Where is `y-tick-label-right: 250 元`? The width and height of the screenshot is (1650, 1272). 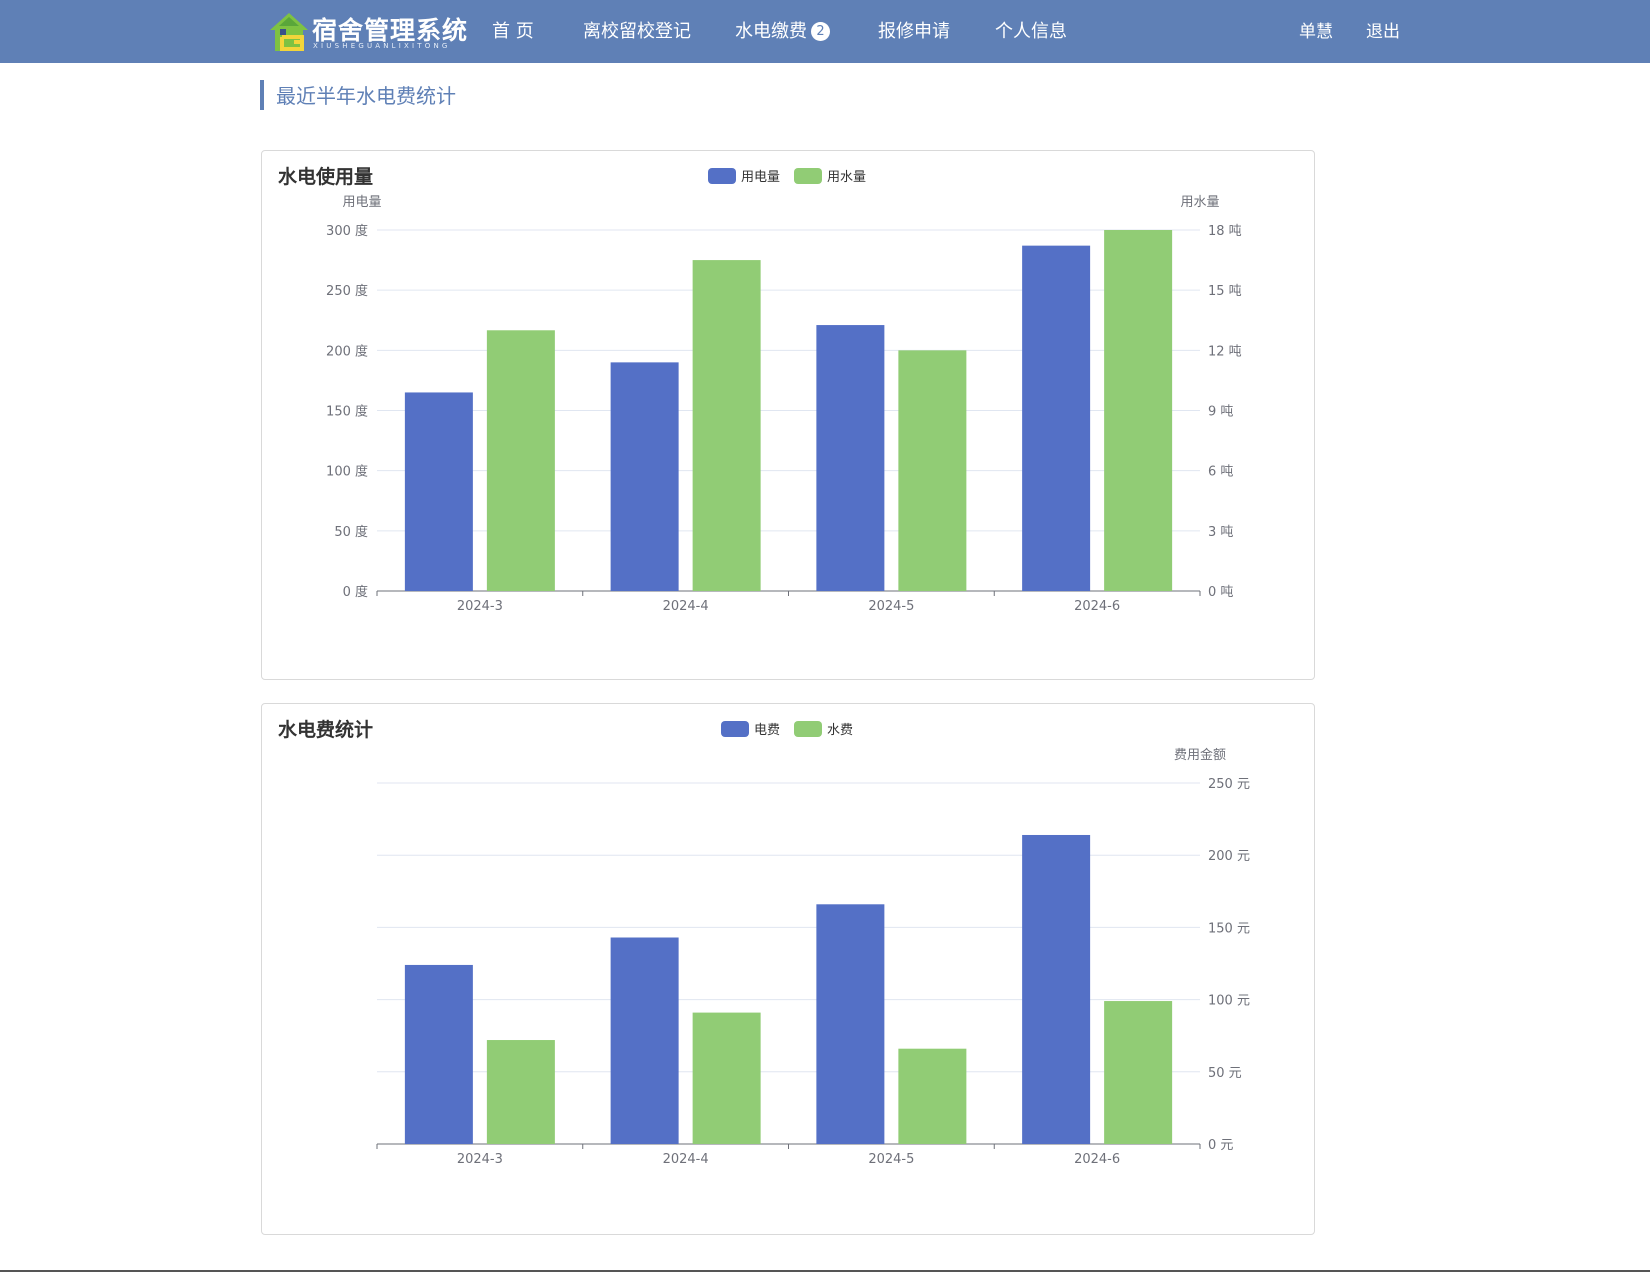 y-tick-label-right: 250 元 is located at coordinates (1229, 784).